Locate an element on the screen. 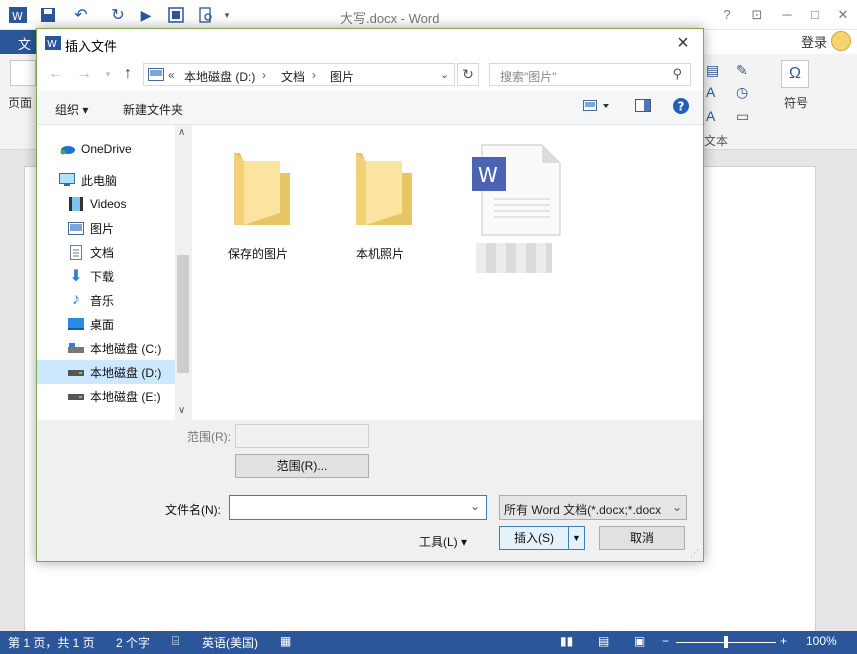  datetime-icon: ◷ is located at coordinates (742, 92).